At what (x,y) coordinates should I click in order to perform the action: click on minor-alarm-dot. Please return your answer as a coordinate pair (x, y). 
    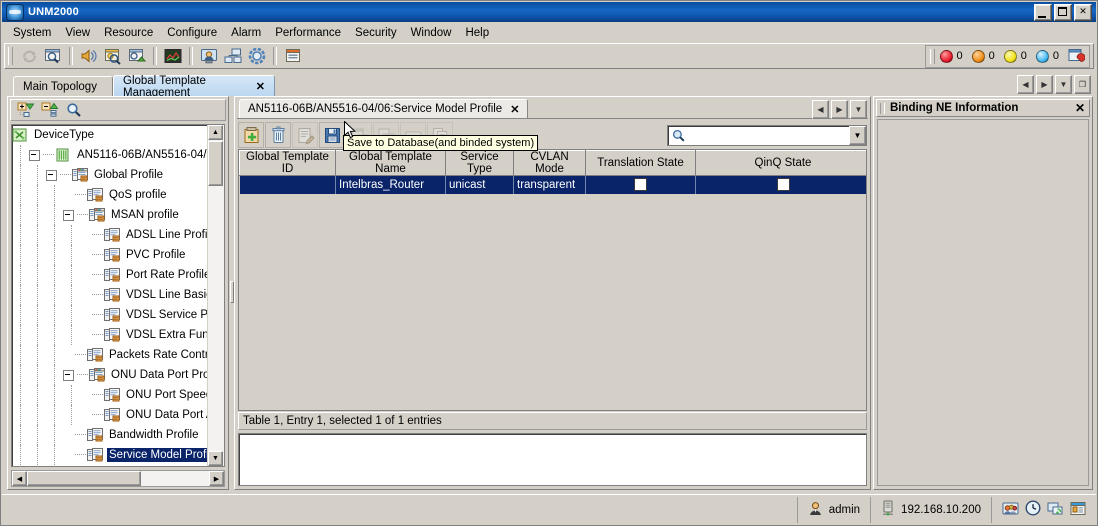
    Looking at the image, I should click on (1010, 56).